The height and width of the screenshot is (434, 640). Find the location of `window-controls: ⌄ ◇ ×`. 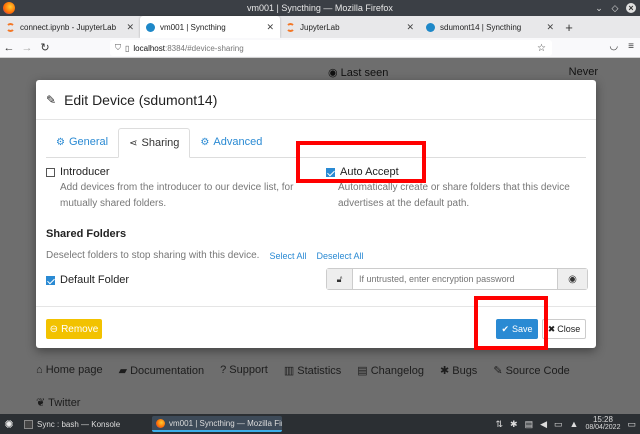

window-controls: ⌄ ◇ × is located at coordinates (615, 8).